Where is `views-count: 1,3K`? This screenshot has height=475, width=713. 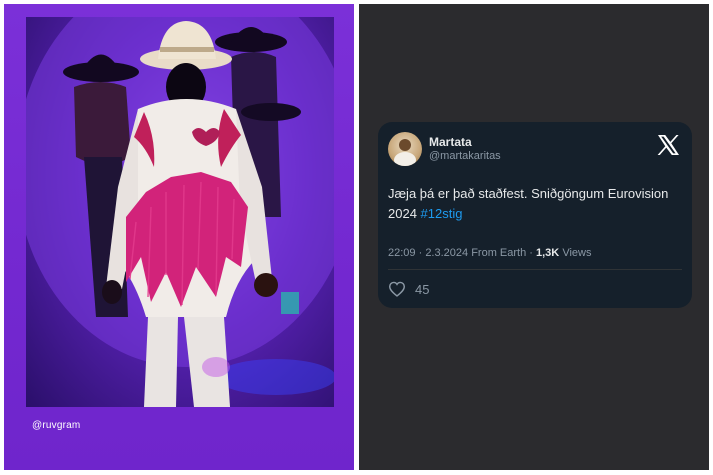 views-count: 1,3K is located at coordinates (548, 253).